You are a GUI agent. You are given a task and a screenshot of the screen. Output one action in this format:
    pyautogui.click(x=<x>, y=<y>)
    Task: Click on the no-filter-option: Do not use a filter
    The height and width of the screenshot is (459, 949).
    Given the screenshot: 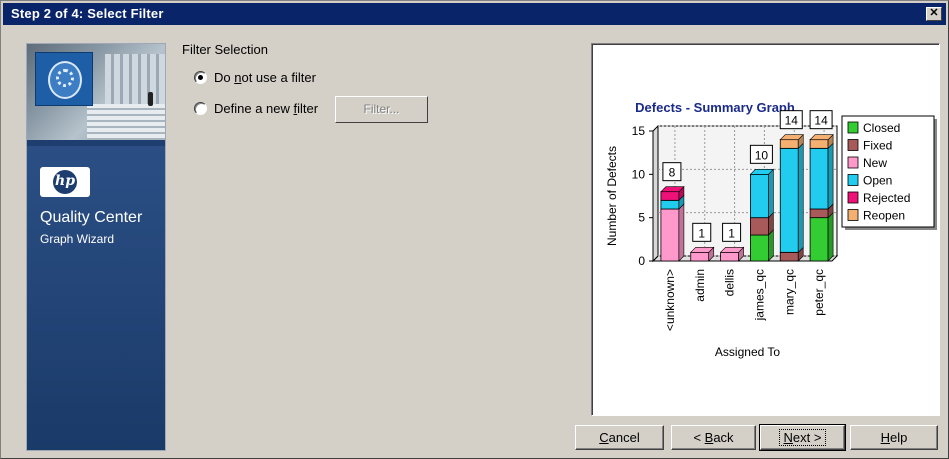 What is the action you would take?
    pyautogui.click(x=255, y=77)
    